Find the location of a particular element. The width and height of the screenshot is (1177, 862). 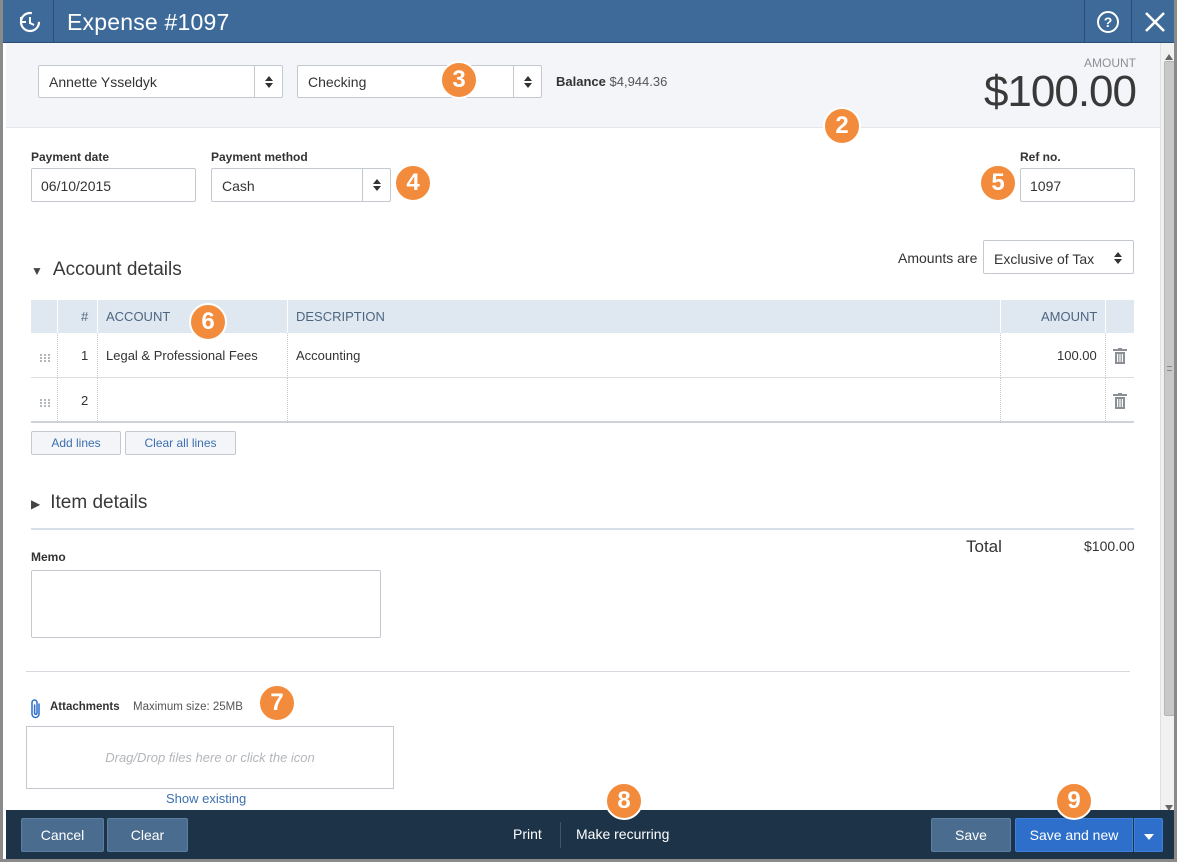

memo-label: Memo is located at coordinates (48, 557).